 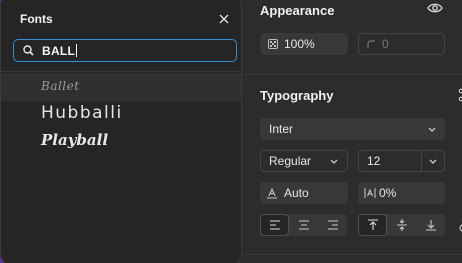 I want to click on align-left-button, so click(x=274, y=225).